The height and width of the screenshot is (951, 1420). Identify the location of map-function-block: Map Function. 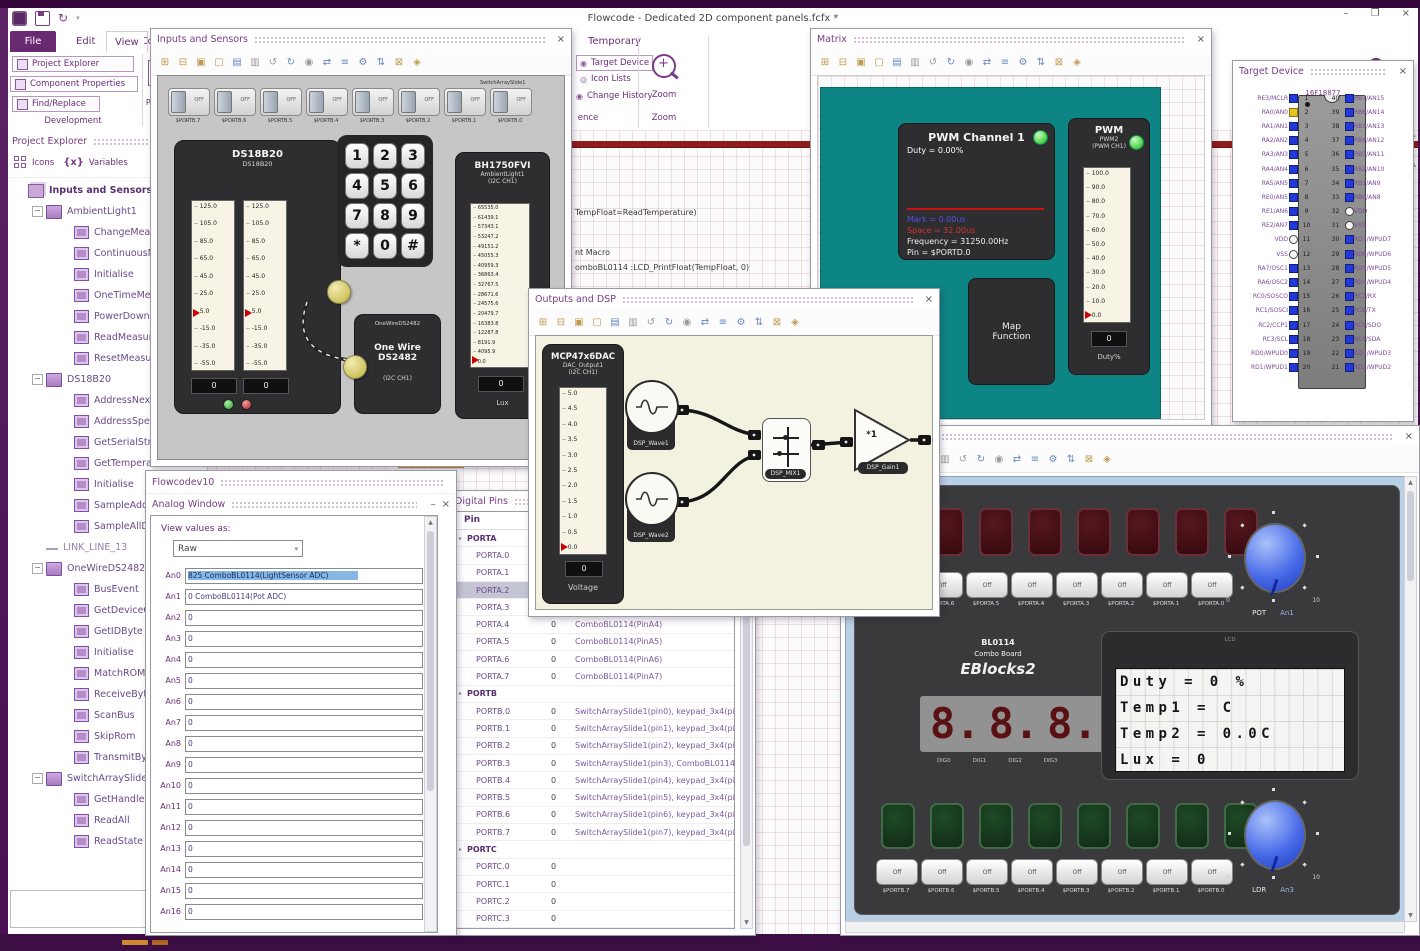
(1011, 331).